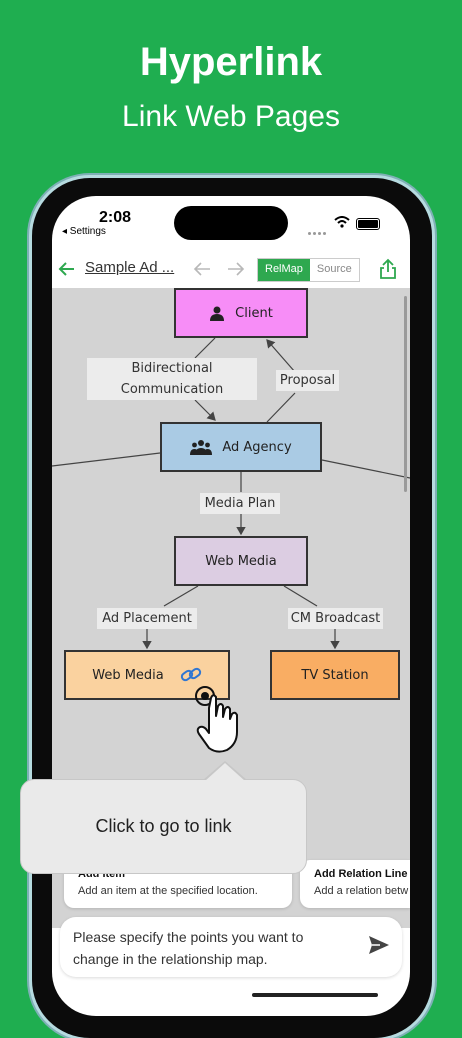 Image resolution: width=462 pixels, height=1038 pixels. I want to click on node-web-media: Web Media, so click(241, 561).